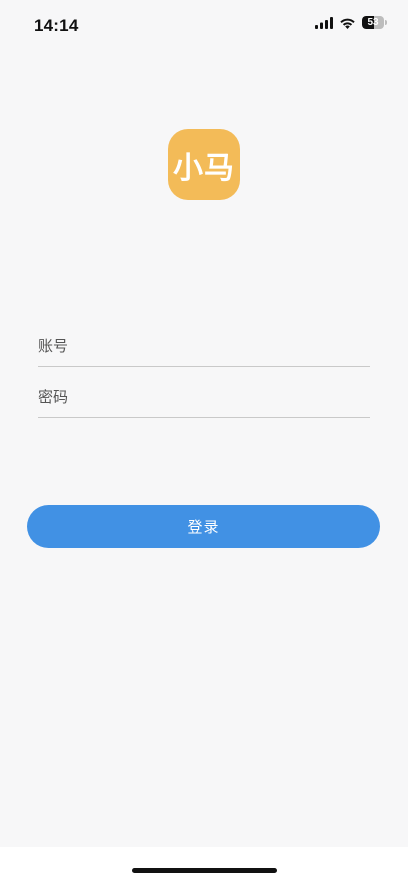  I want to click on battery-level-text: 53, so click(373, 22).